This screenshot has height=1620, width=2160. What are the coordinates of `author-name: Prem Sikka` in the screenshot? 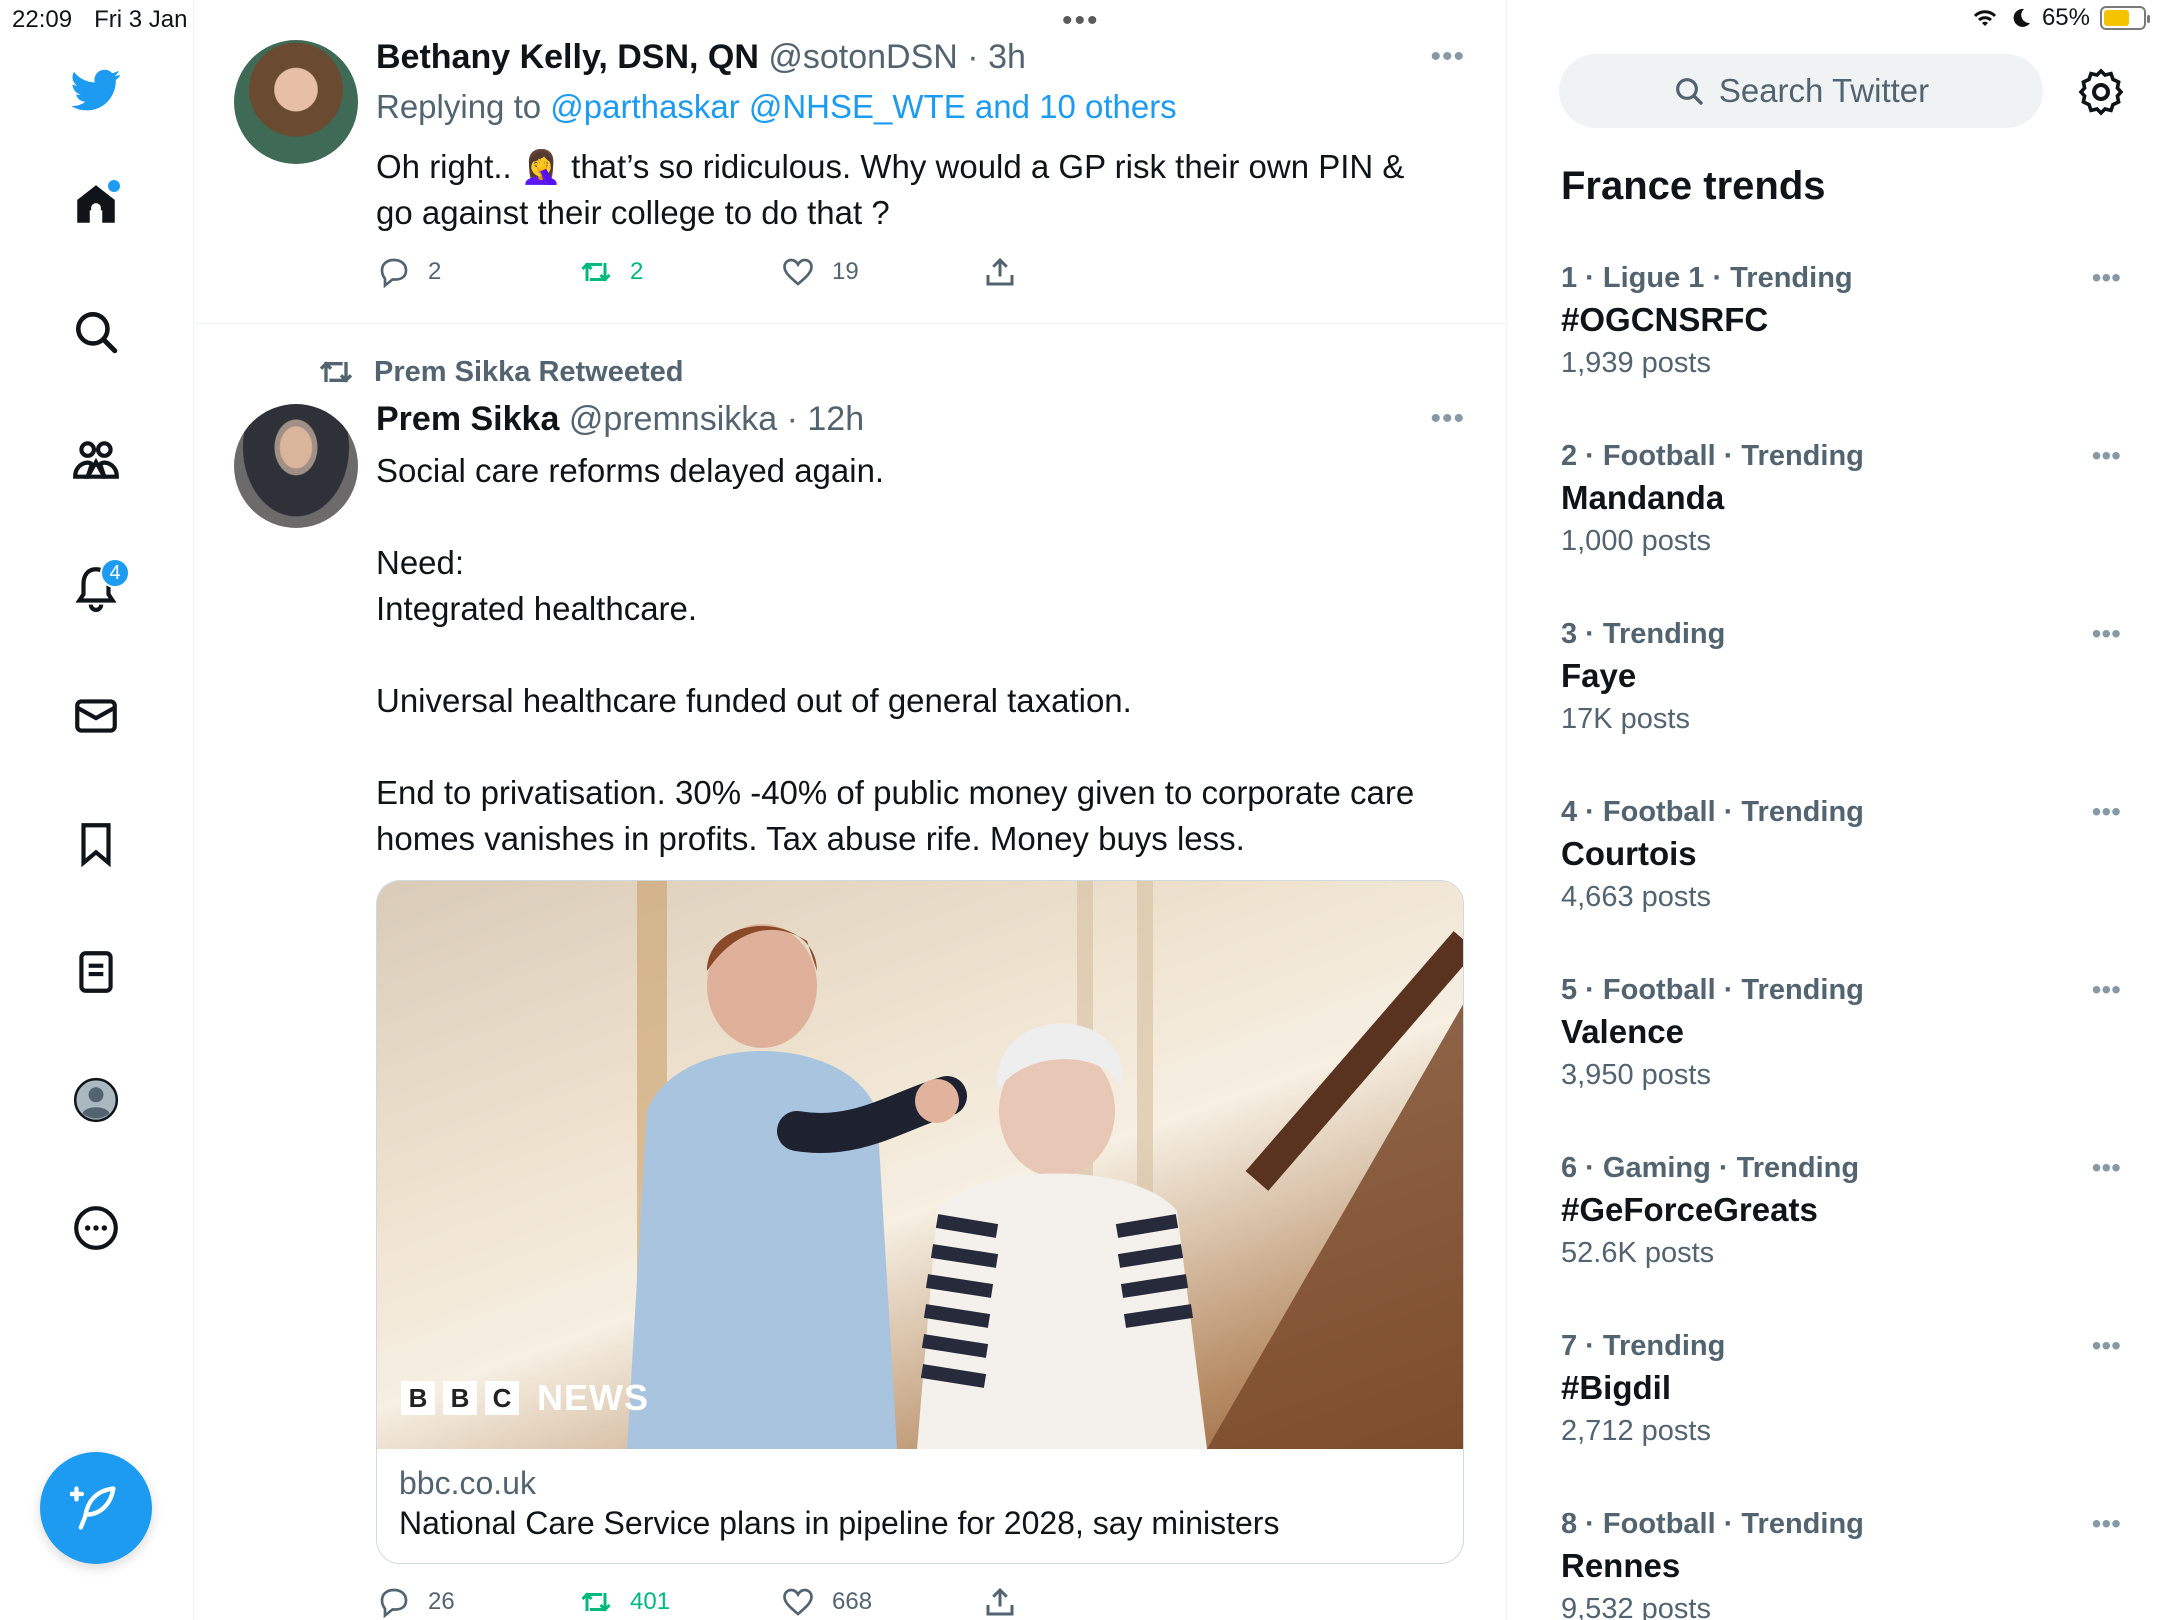 It's located at (467, 419).